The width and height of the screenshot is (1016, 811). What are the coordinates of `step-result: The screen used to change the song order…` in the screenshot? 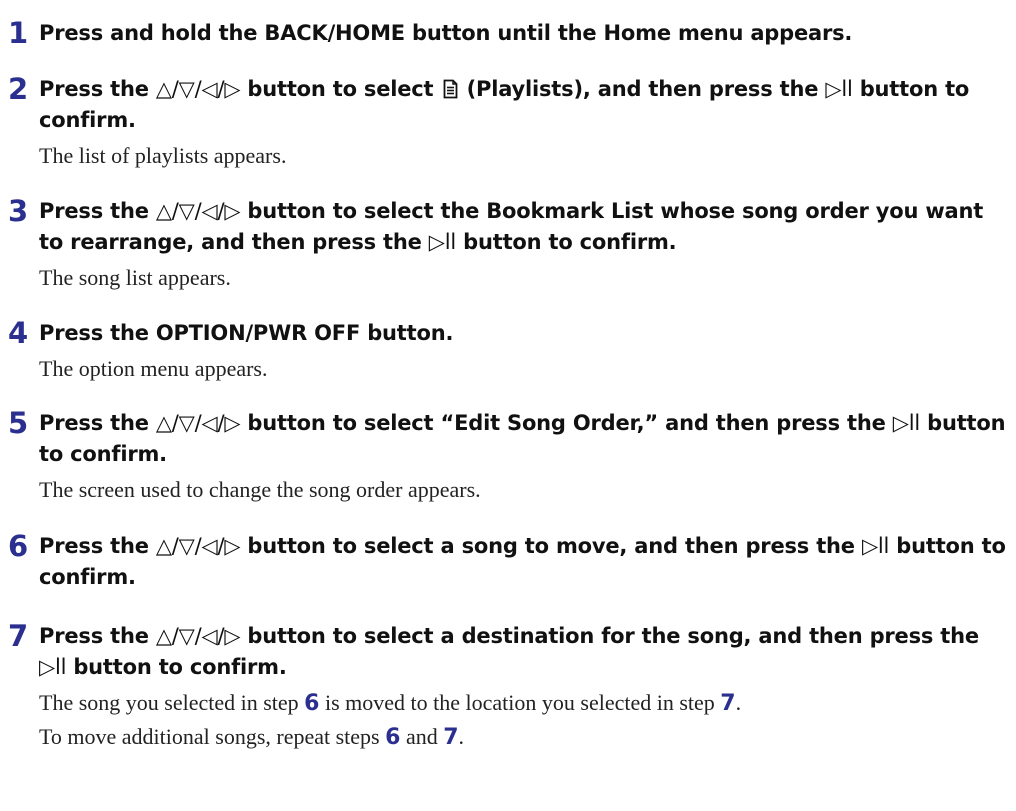 It's located at (260, 489).